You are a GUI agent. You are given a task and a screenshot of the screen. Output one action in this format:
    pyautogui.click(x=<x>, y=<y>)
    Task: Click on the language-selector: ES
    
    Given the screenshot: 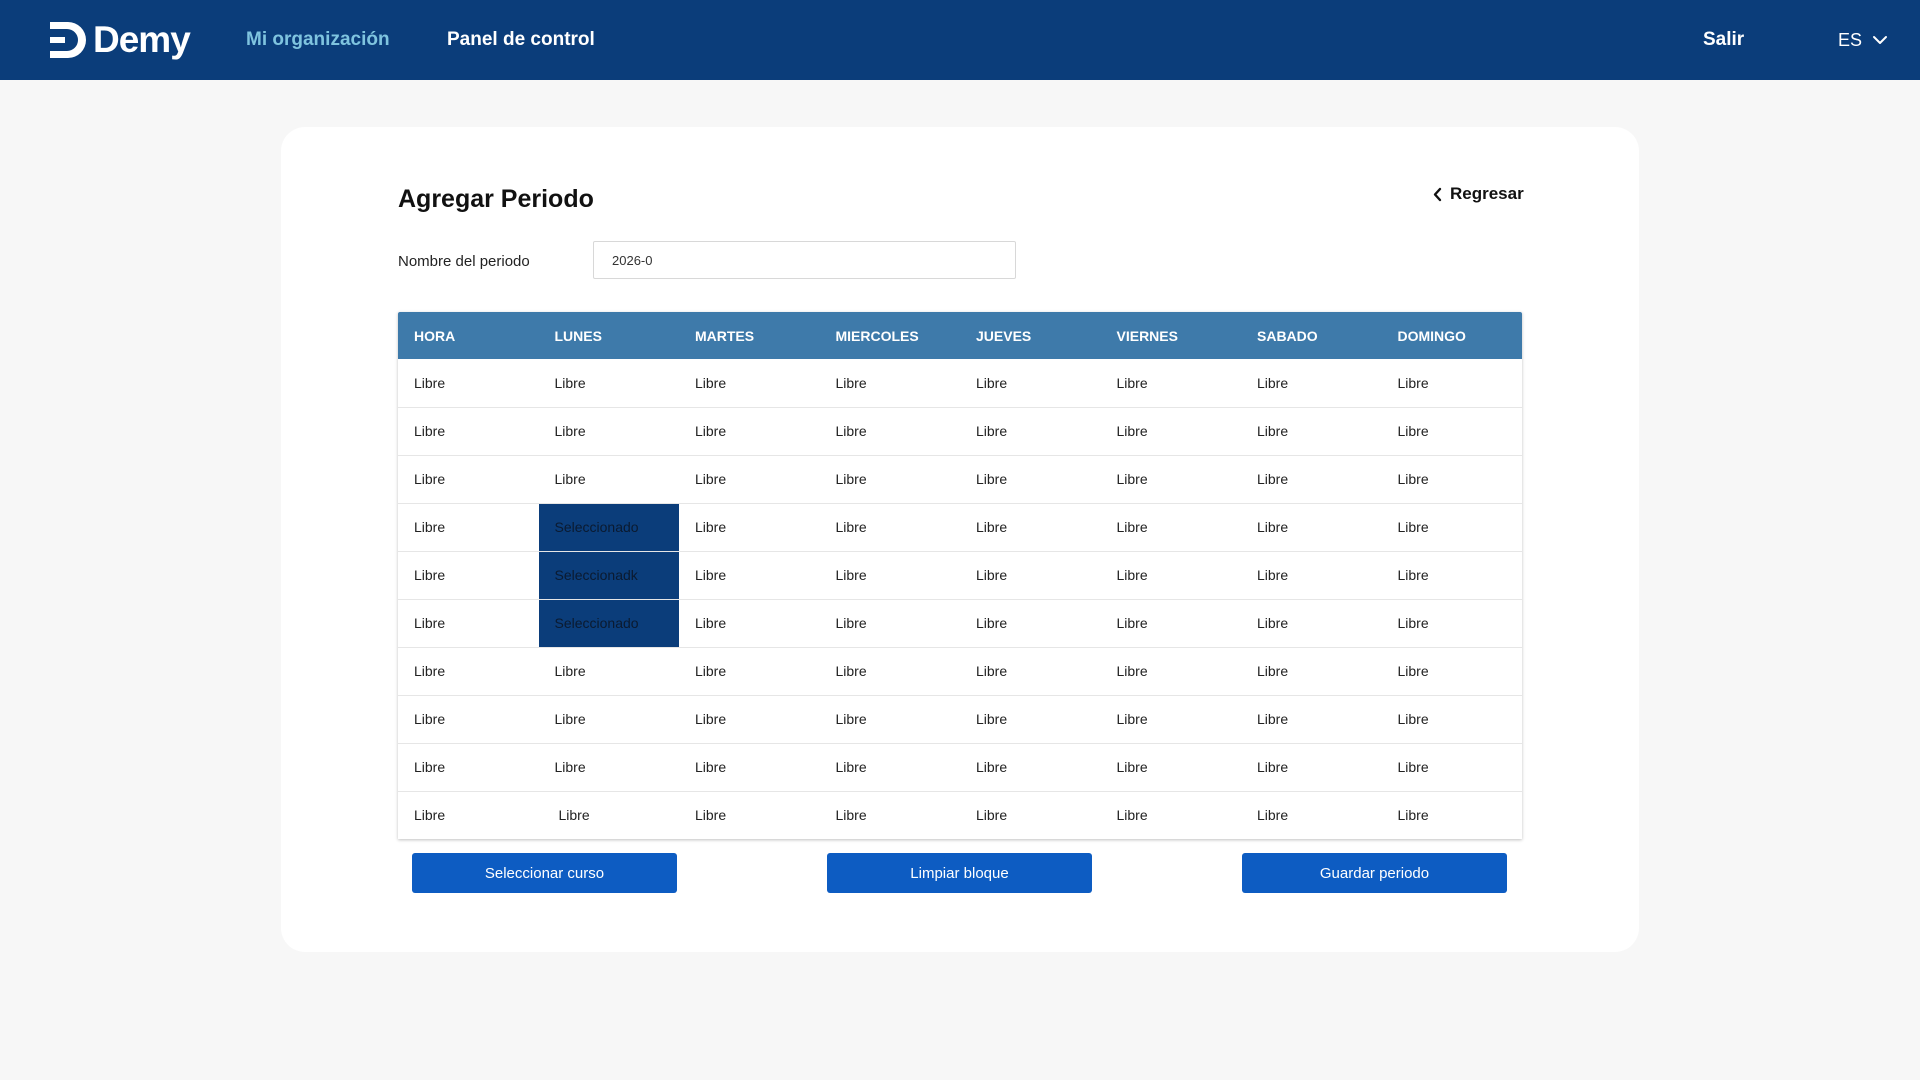 What is the action you would take?
    pyautogui.click(x=1863, y=40)
    